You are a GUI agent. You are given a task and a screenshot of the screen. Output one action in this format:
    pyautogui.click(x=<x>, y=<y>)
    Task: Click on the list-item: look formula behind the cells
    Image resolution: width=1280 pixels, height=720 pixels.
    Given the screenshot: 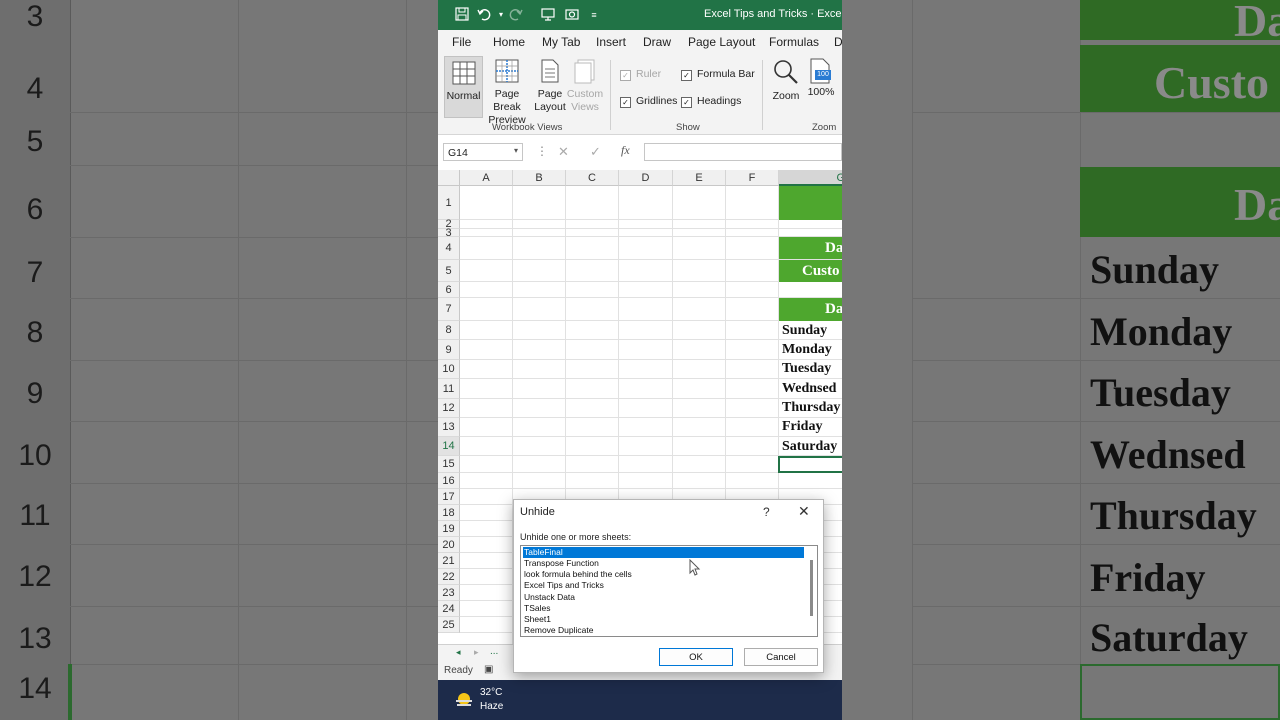 What is the action you would take?
    pyautogui.click(x=663, y=574)
    